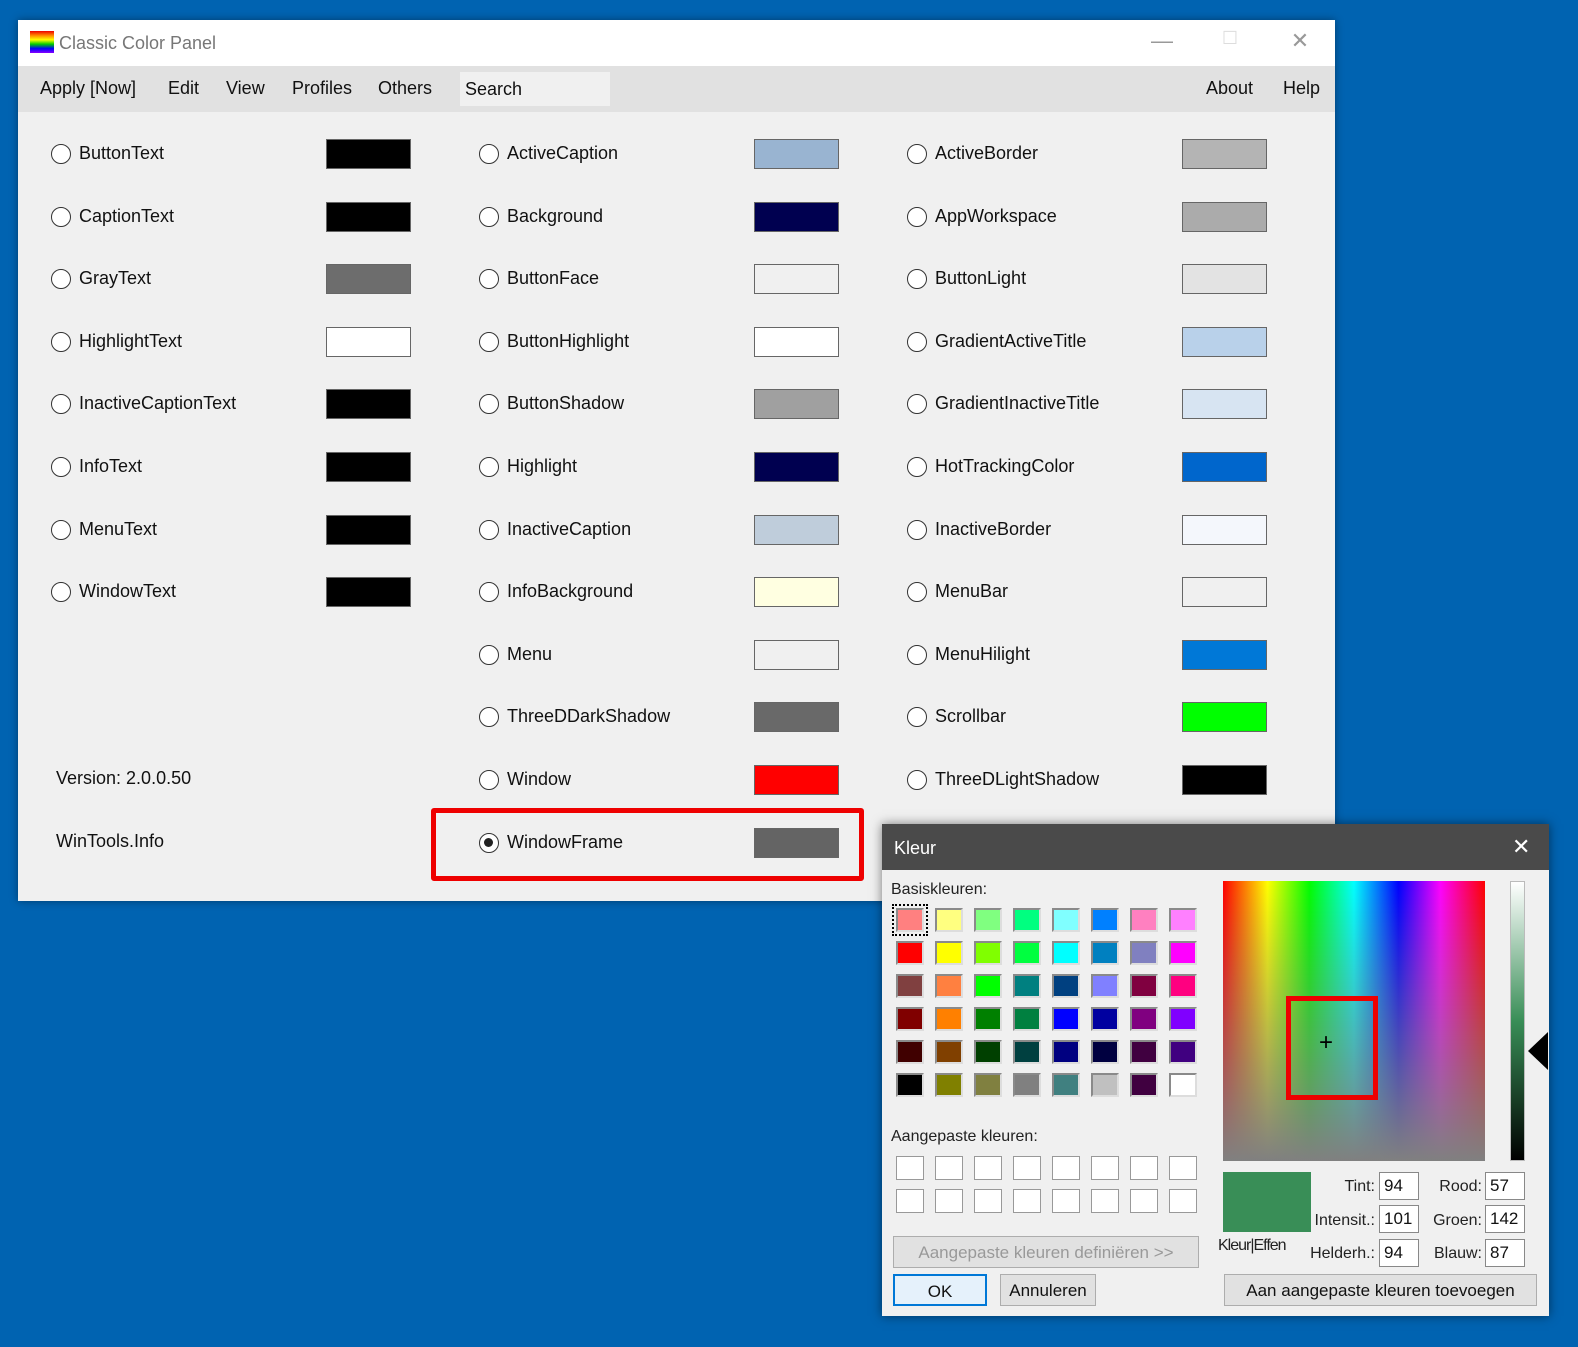 Image resolution: width=1578 pixels, height=1347 pixels. I want to click on close-icon: ✕, so click(1300, 43).